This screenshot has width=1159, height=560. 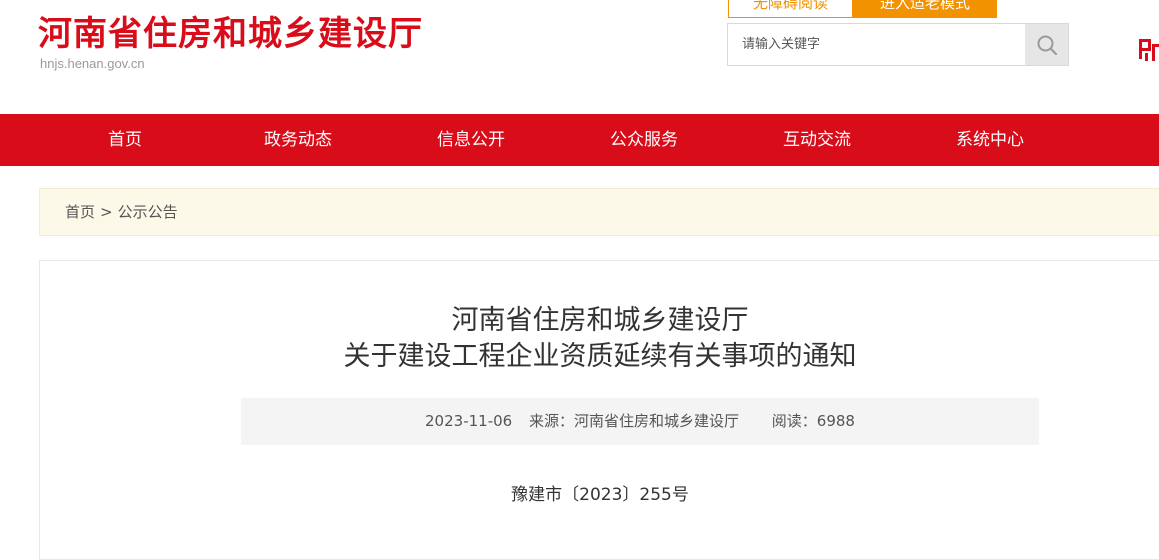 I want to click on breadcrumb: 首页 > 公示公告, so click(x=599, y=212).